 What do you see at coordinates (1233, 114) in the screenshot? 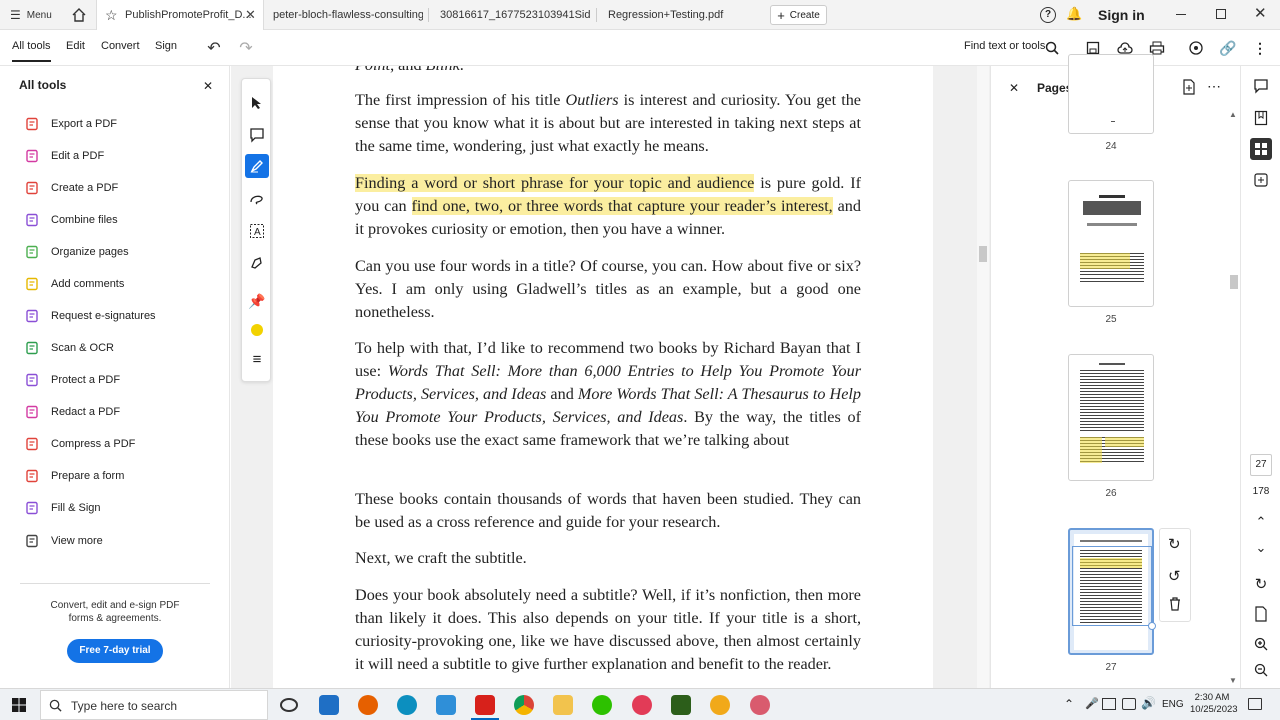
I see `scroll-up-icon: ▲` at bounding box center [1233, 114].